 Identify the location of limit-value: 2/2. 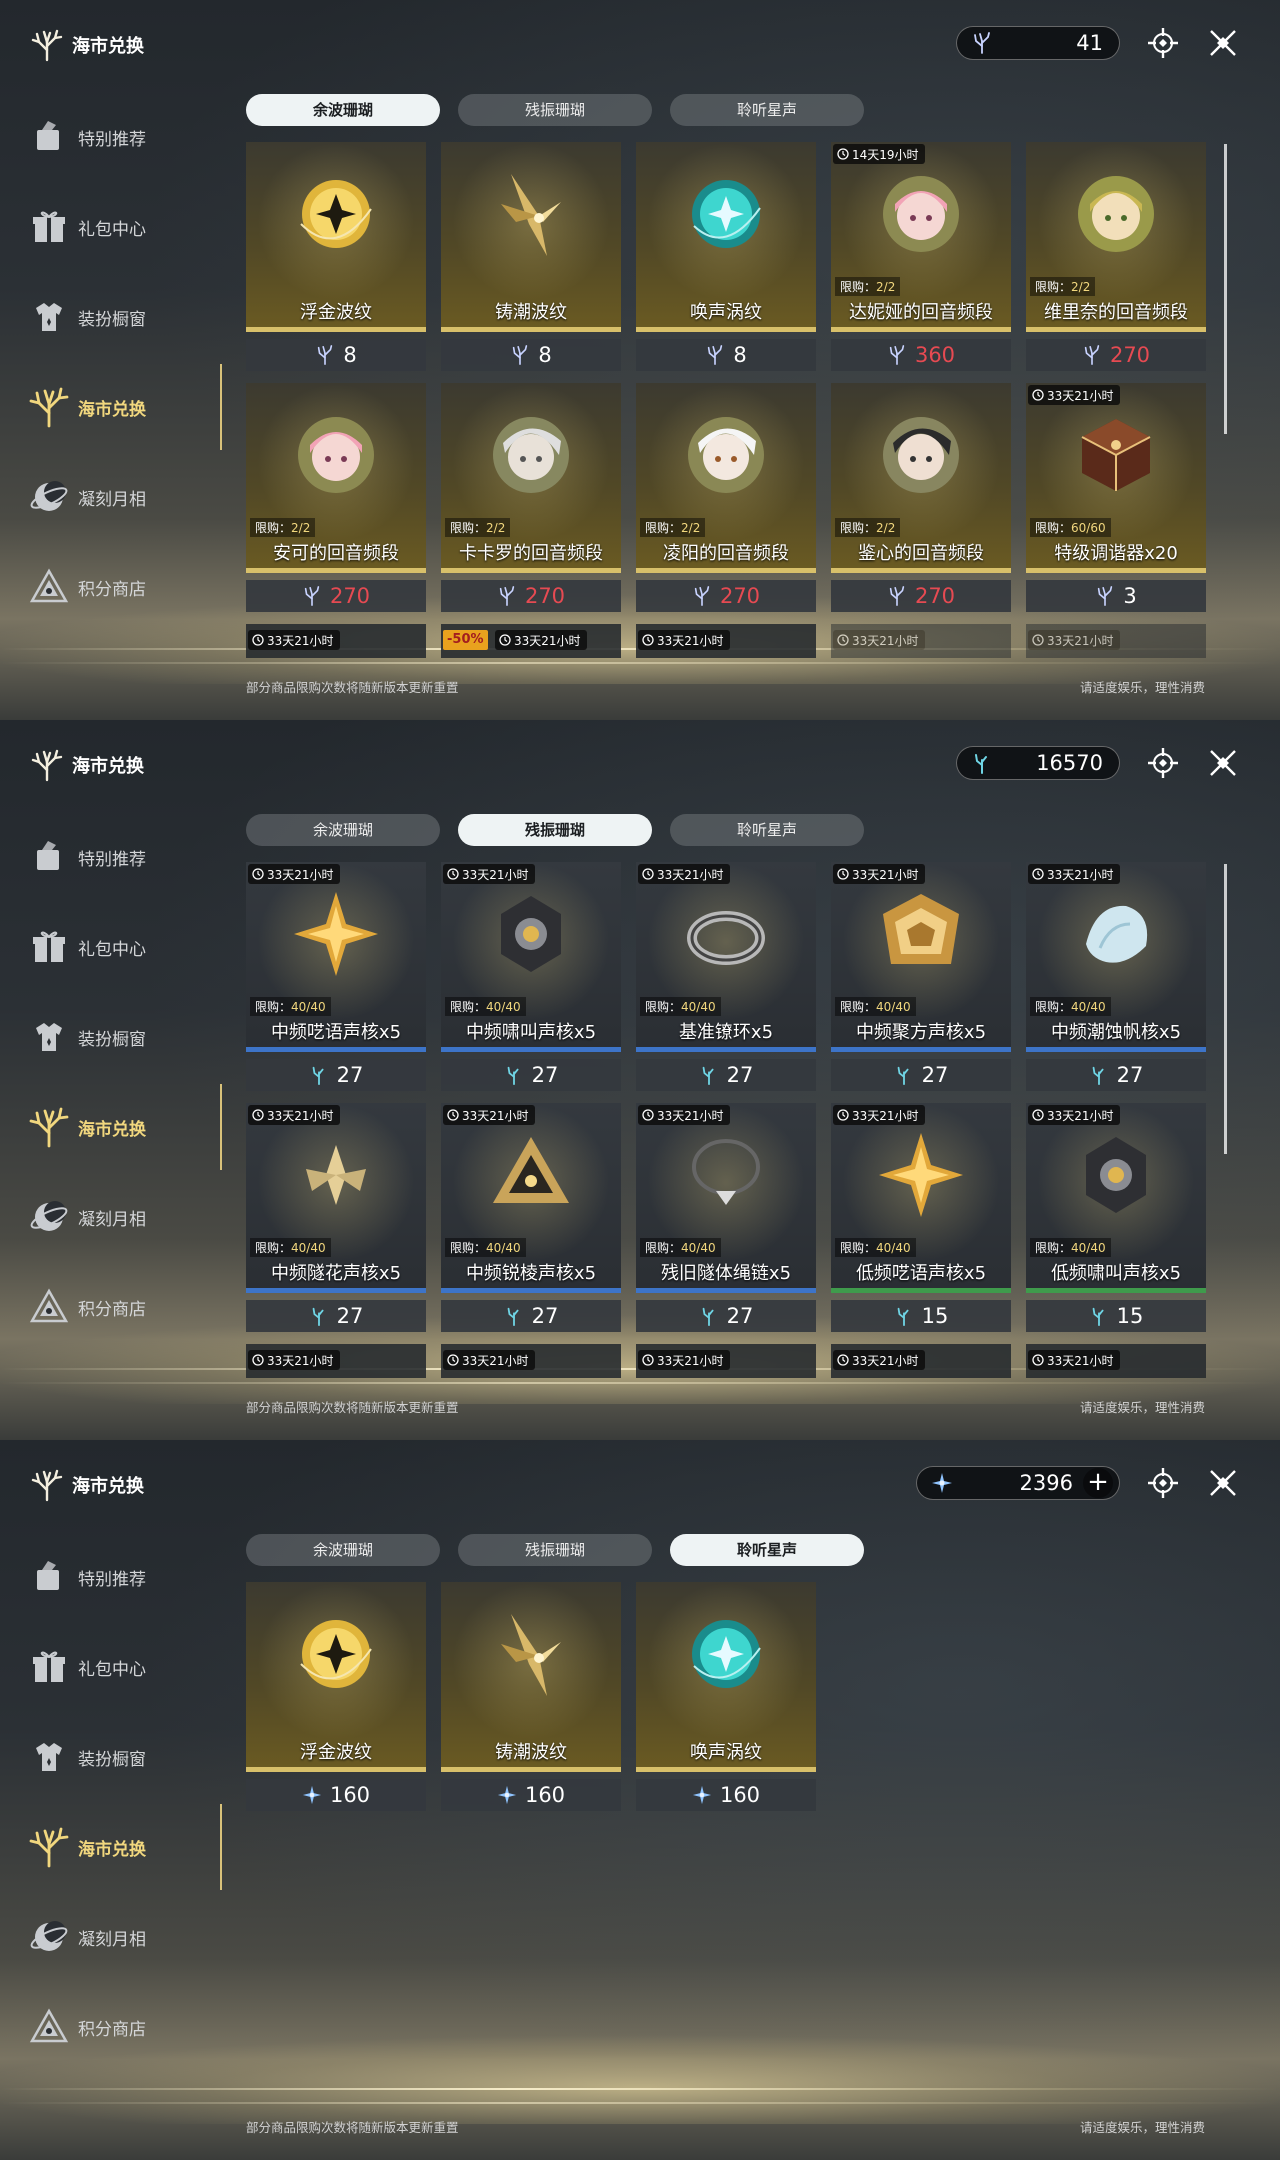
(691, 528).